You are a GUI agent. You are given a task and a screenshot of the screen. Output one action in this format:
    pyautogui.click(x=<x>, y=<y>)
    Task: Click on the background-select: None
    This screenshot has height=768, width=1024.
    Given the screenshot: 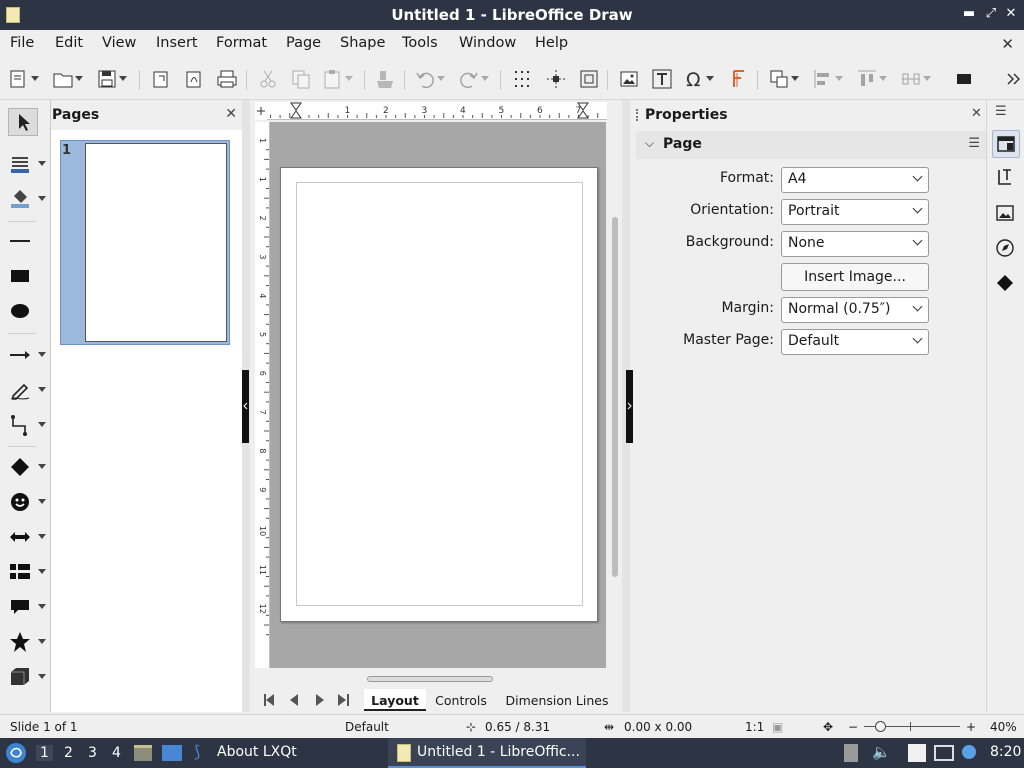 What is the action you would take?
    pyautogui.click(x=855, y=244)
    